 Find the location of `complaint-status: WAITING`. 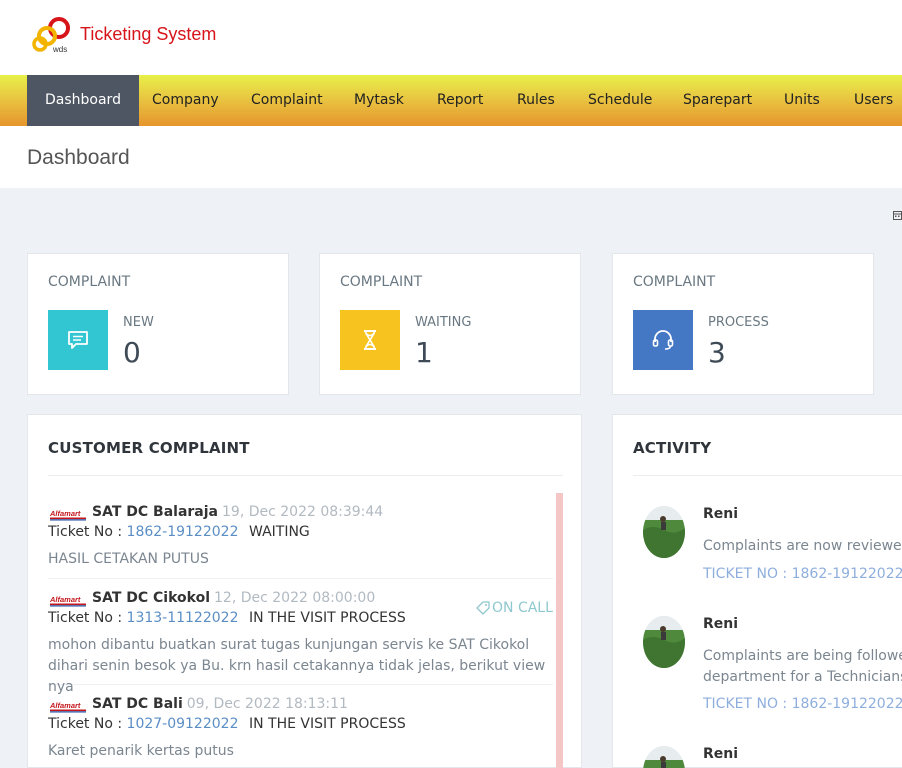

complaint-status: WAITING is located at coordinates (279, 532).